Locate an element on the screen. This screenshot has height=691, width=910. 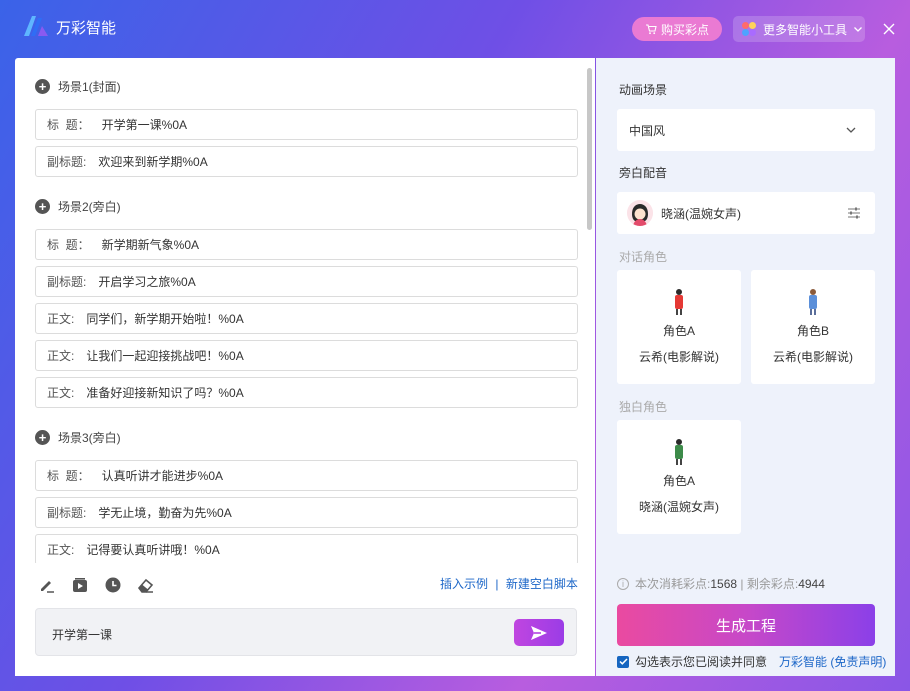
clock-icon is located at coordinates (113, 585).